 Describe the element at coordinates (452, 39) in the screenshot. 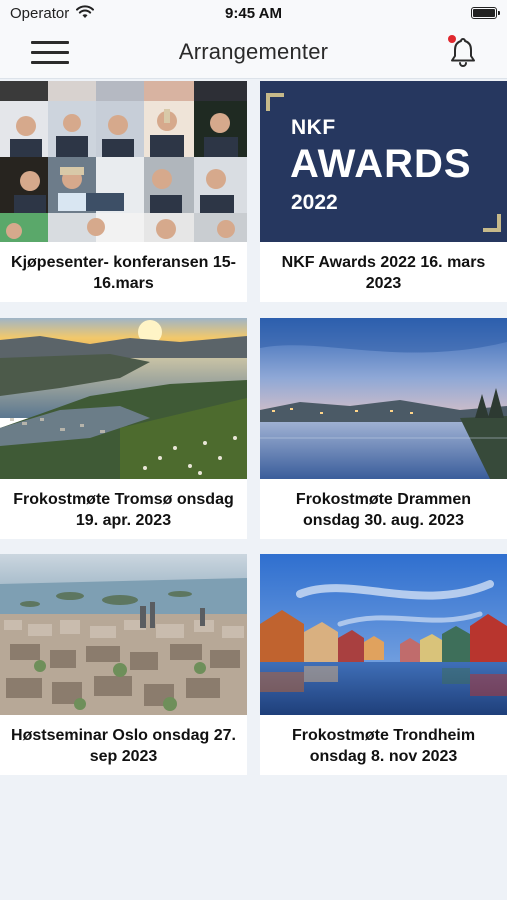

I see `notification-badge` at that location.